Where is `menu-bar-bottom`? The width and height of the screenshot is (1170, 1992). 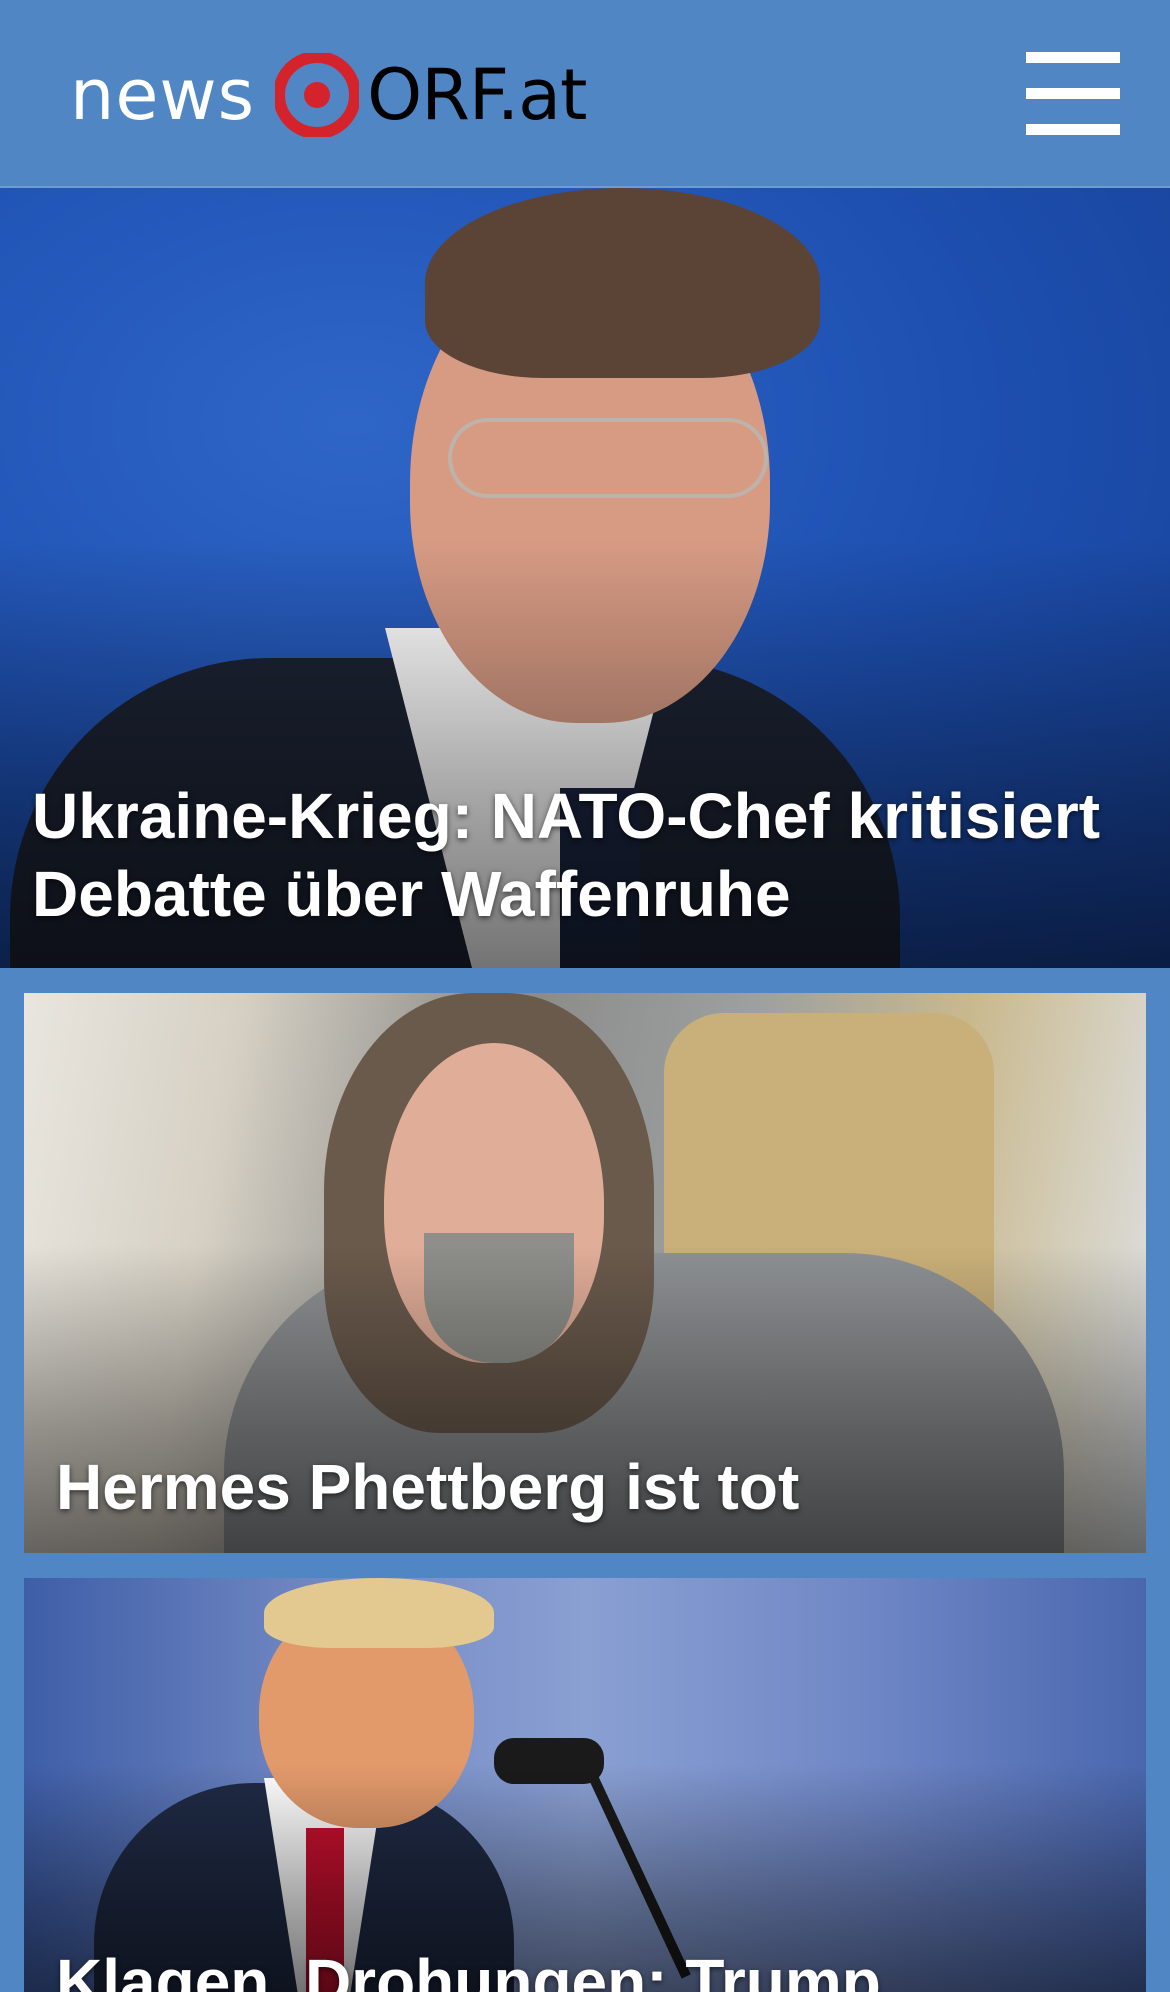 menu-bar-bottom is located at coordinates (1073, 129).